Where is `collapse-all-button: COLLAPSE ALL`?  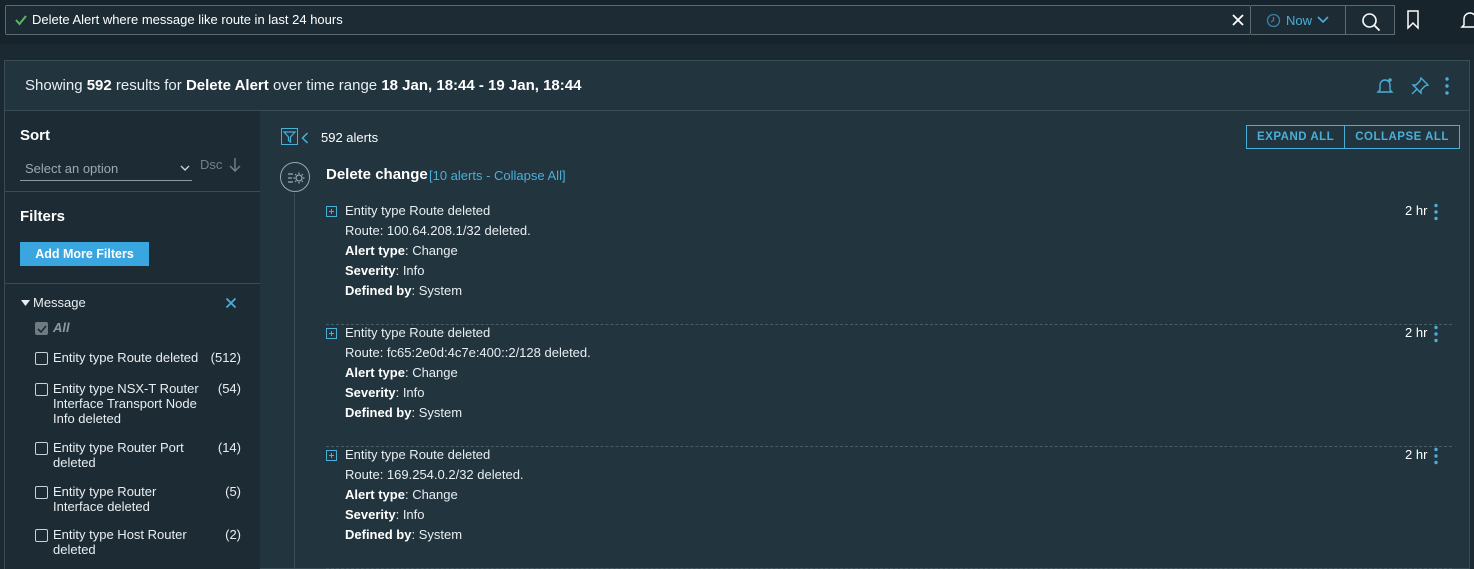
collapse-all-button: COLLAPSE ALL is located at coordinates (1401, 137).